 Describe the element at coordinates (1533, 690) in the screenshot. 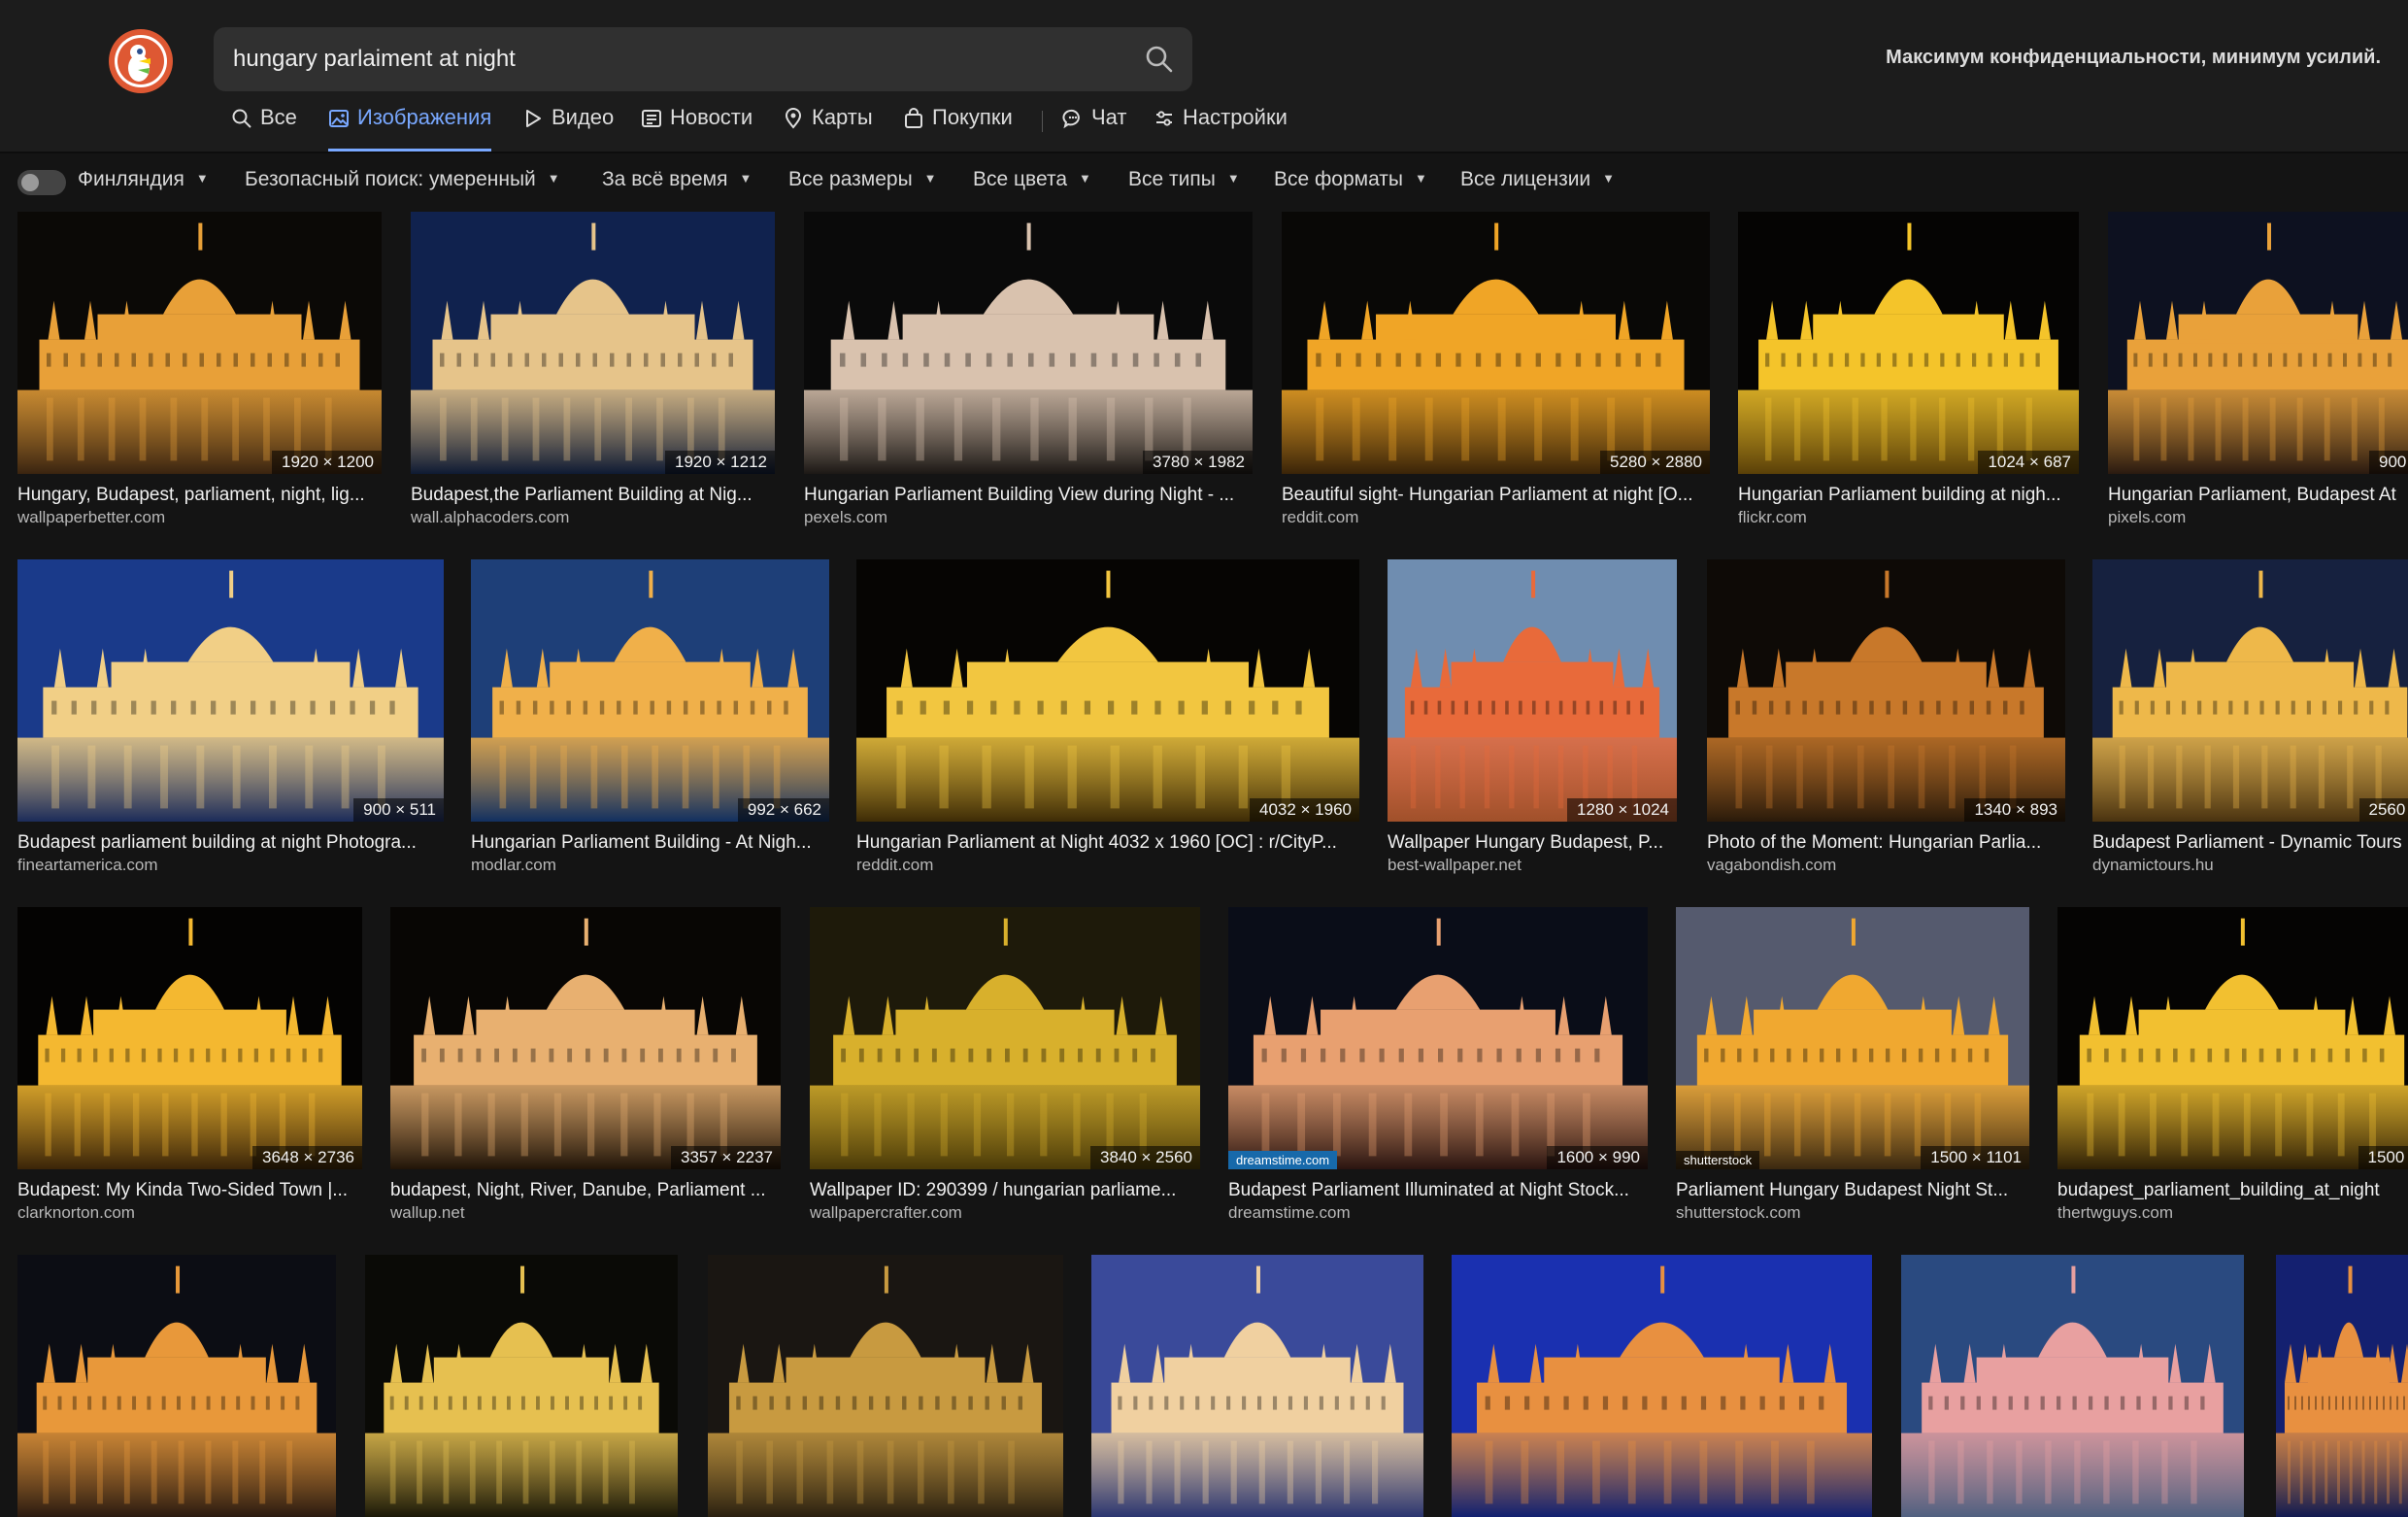

I see `result-thumbnail: 1280 × 1024` at that location.